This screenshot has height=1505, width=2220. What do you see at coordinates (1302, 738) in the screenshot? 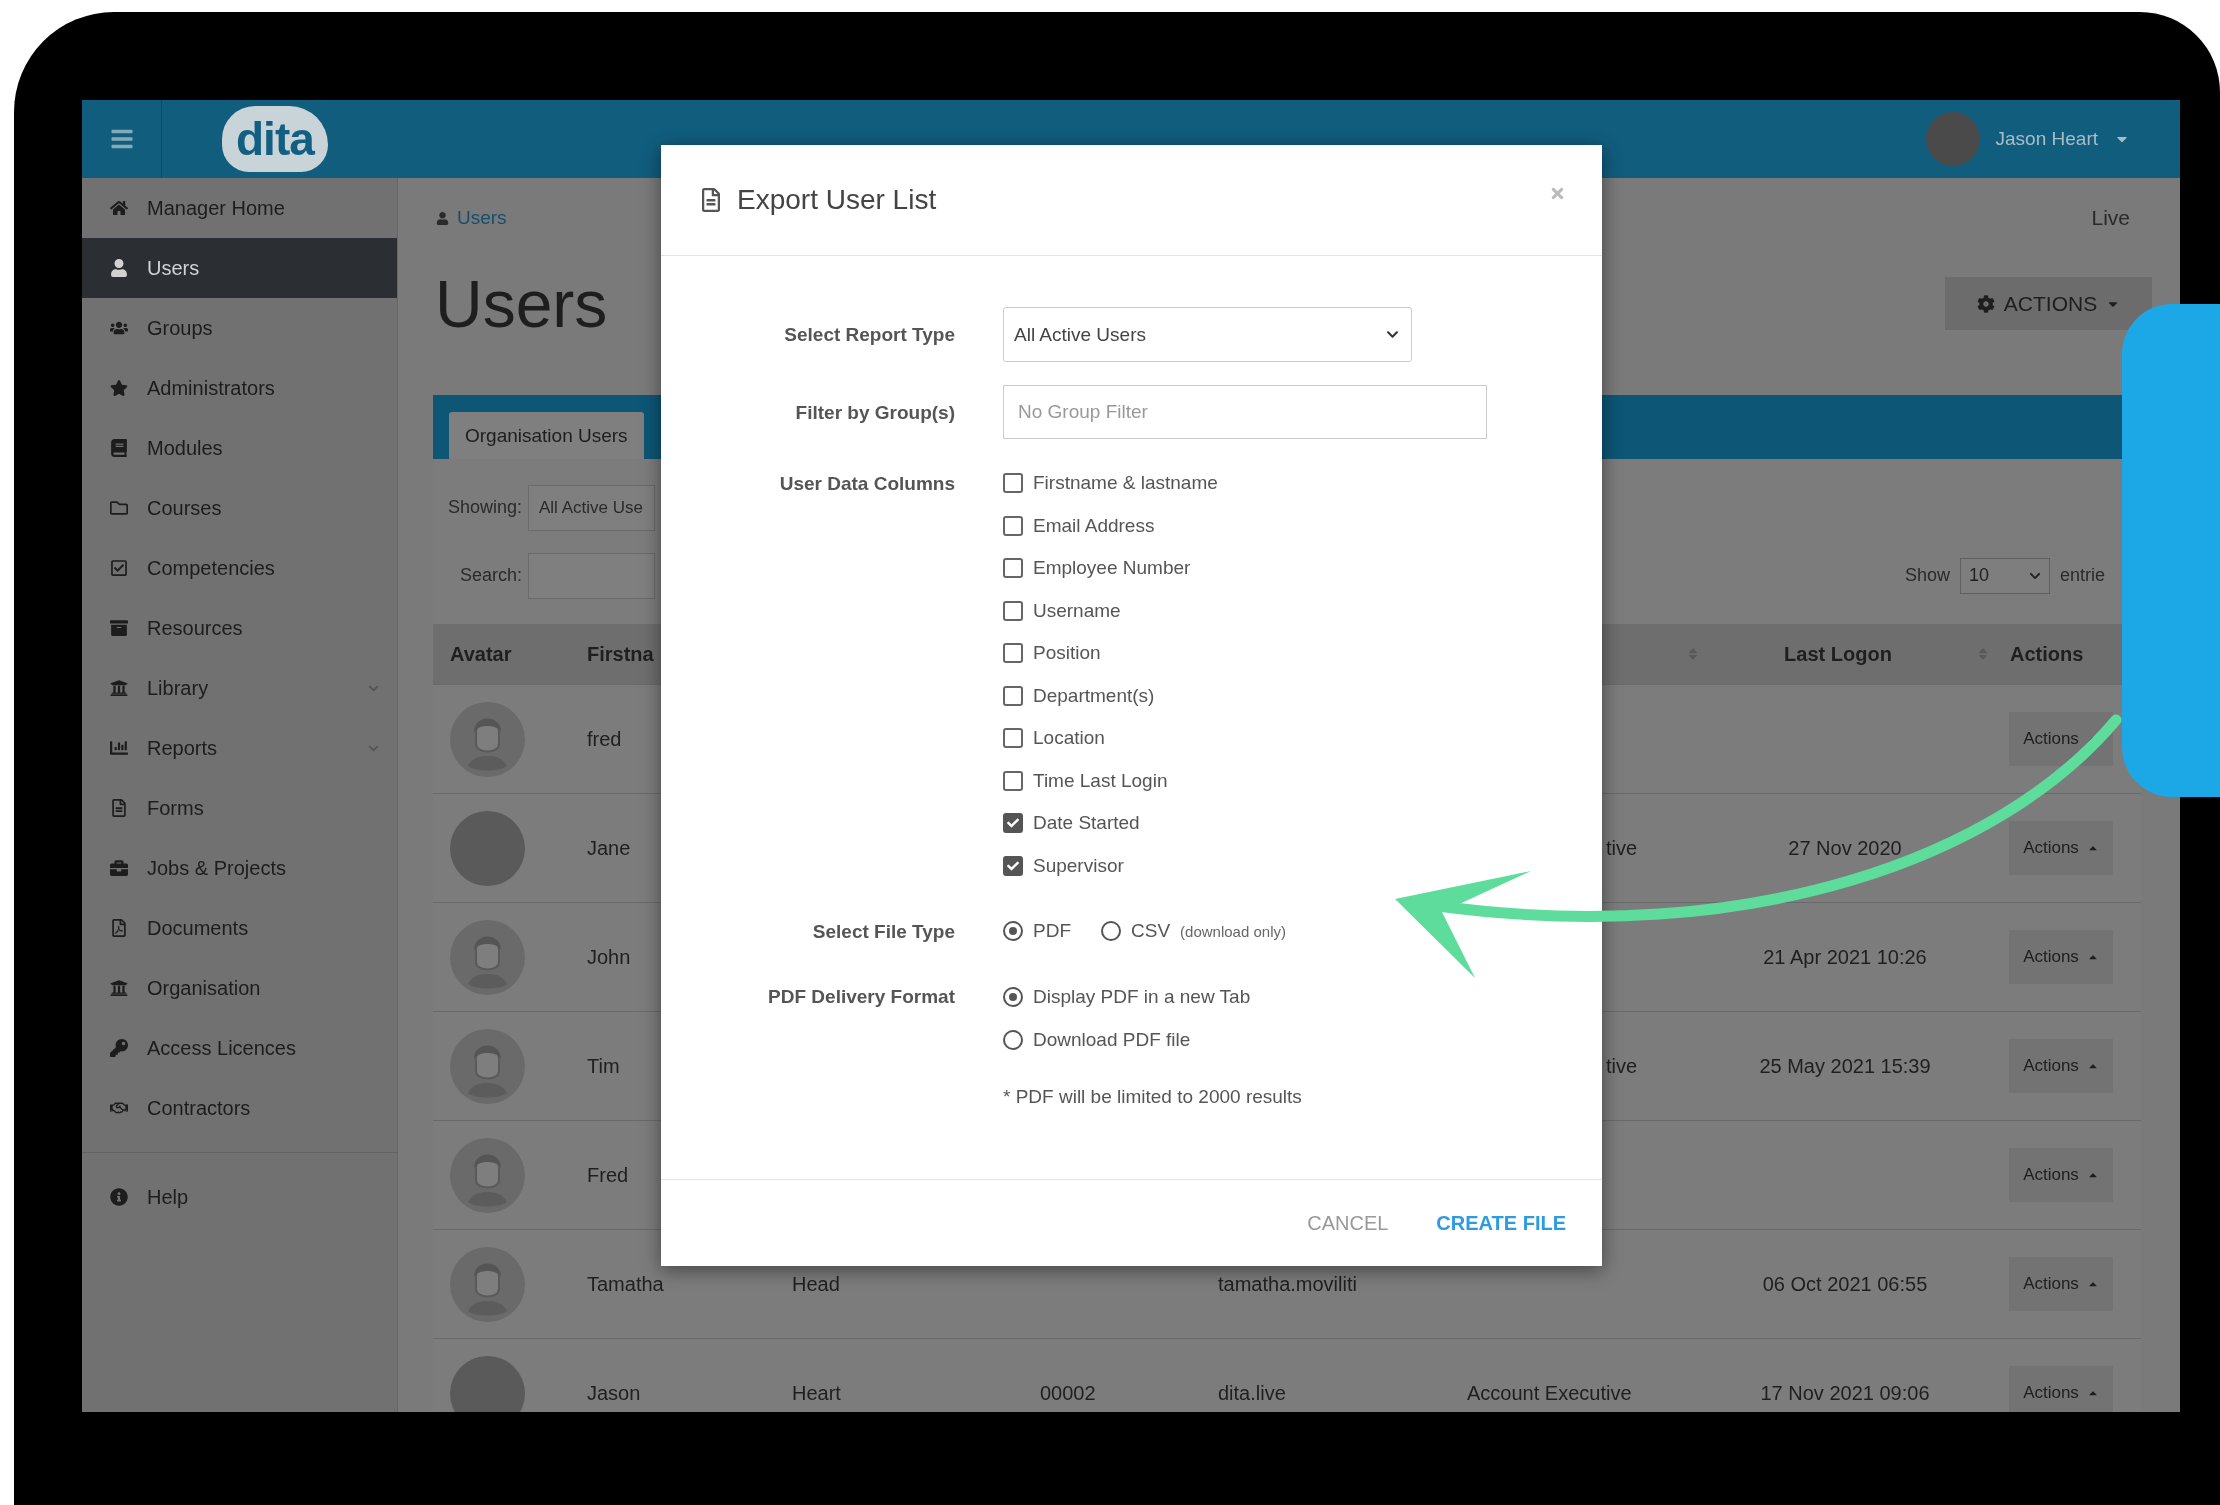
I see `checkbox-option: Location` at bounding box center [1302, 738].